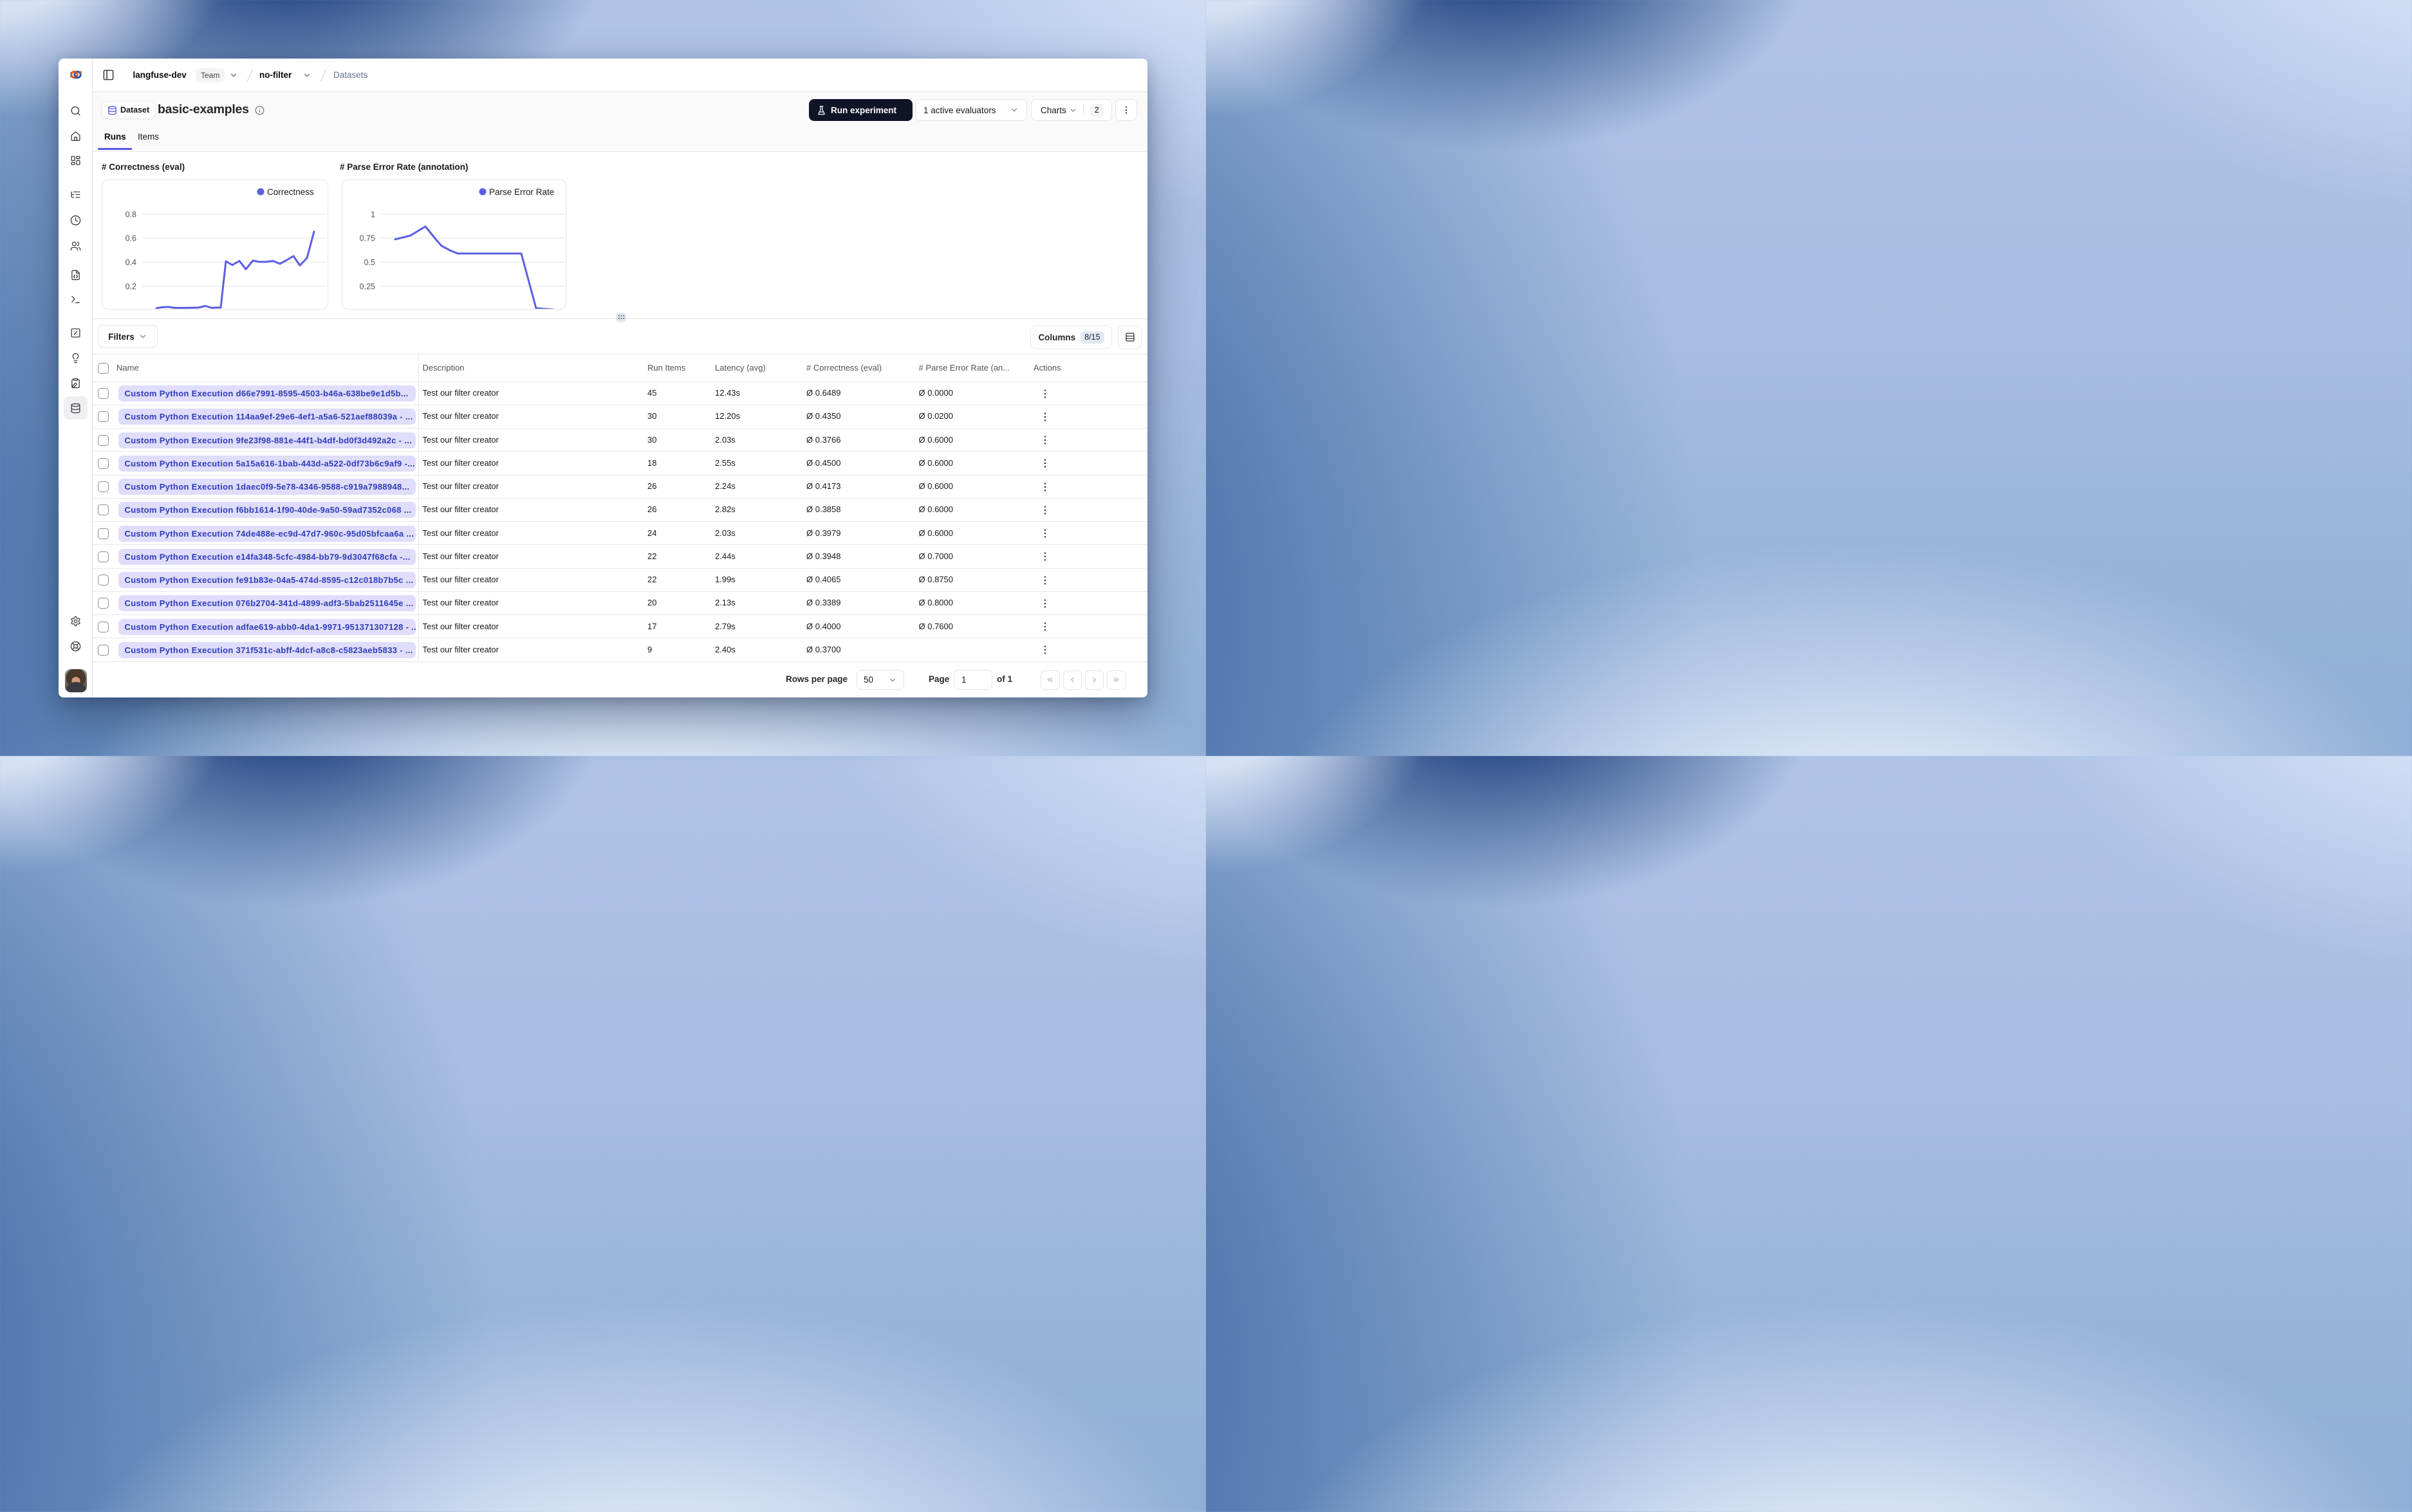 Image resolution: width=2412 pixels, height=1512 pixels. What do you see at coordinates (290, 192) in the screenshot?
I see `svg-text: Correctness` at bounding box center [290, 192].